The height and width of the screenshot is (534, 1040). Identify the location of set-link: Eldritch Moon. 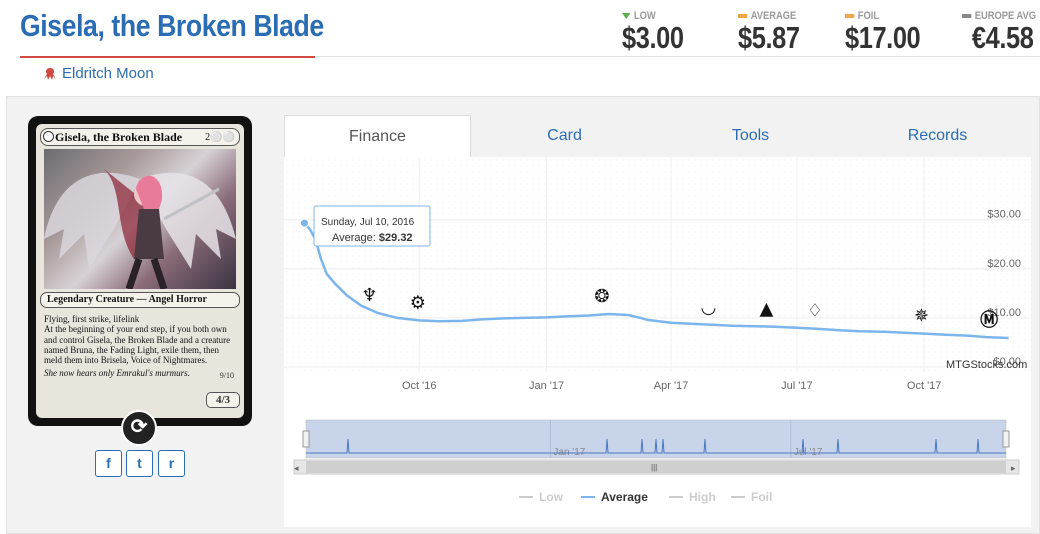
(98, 73).